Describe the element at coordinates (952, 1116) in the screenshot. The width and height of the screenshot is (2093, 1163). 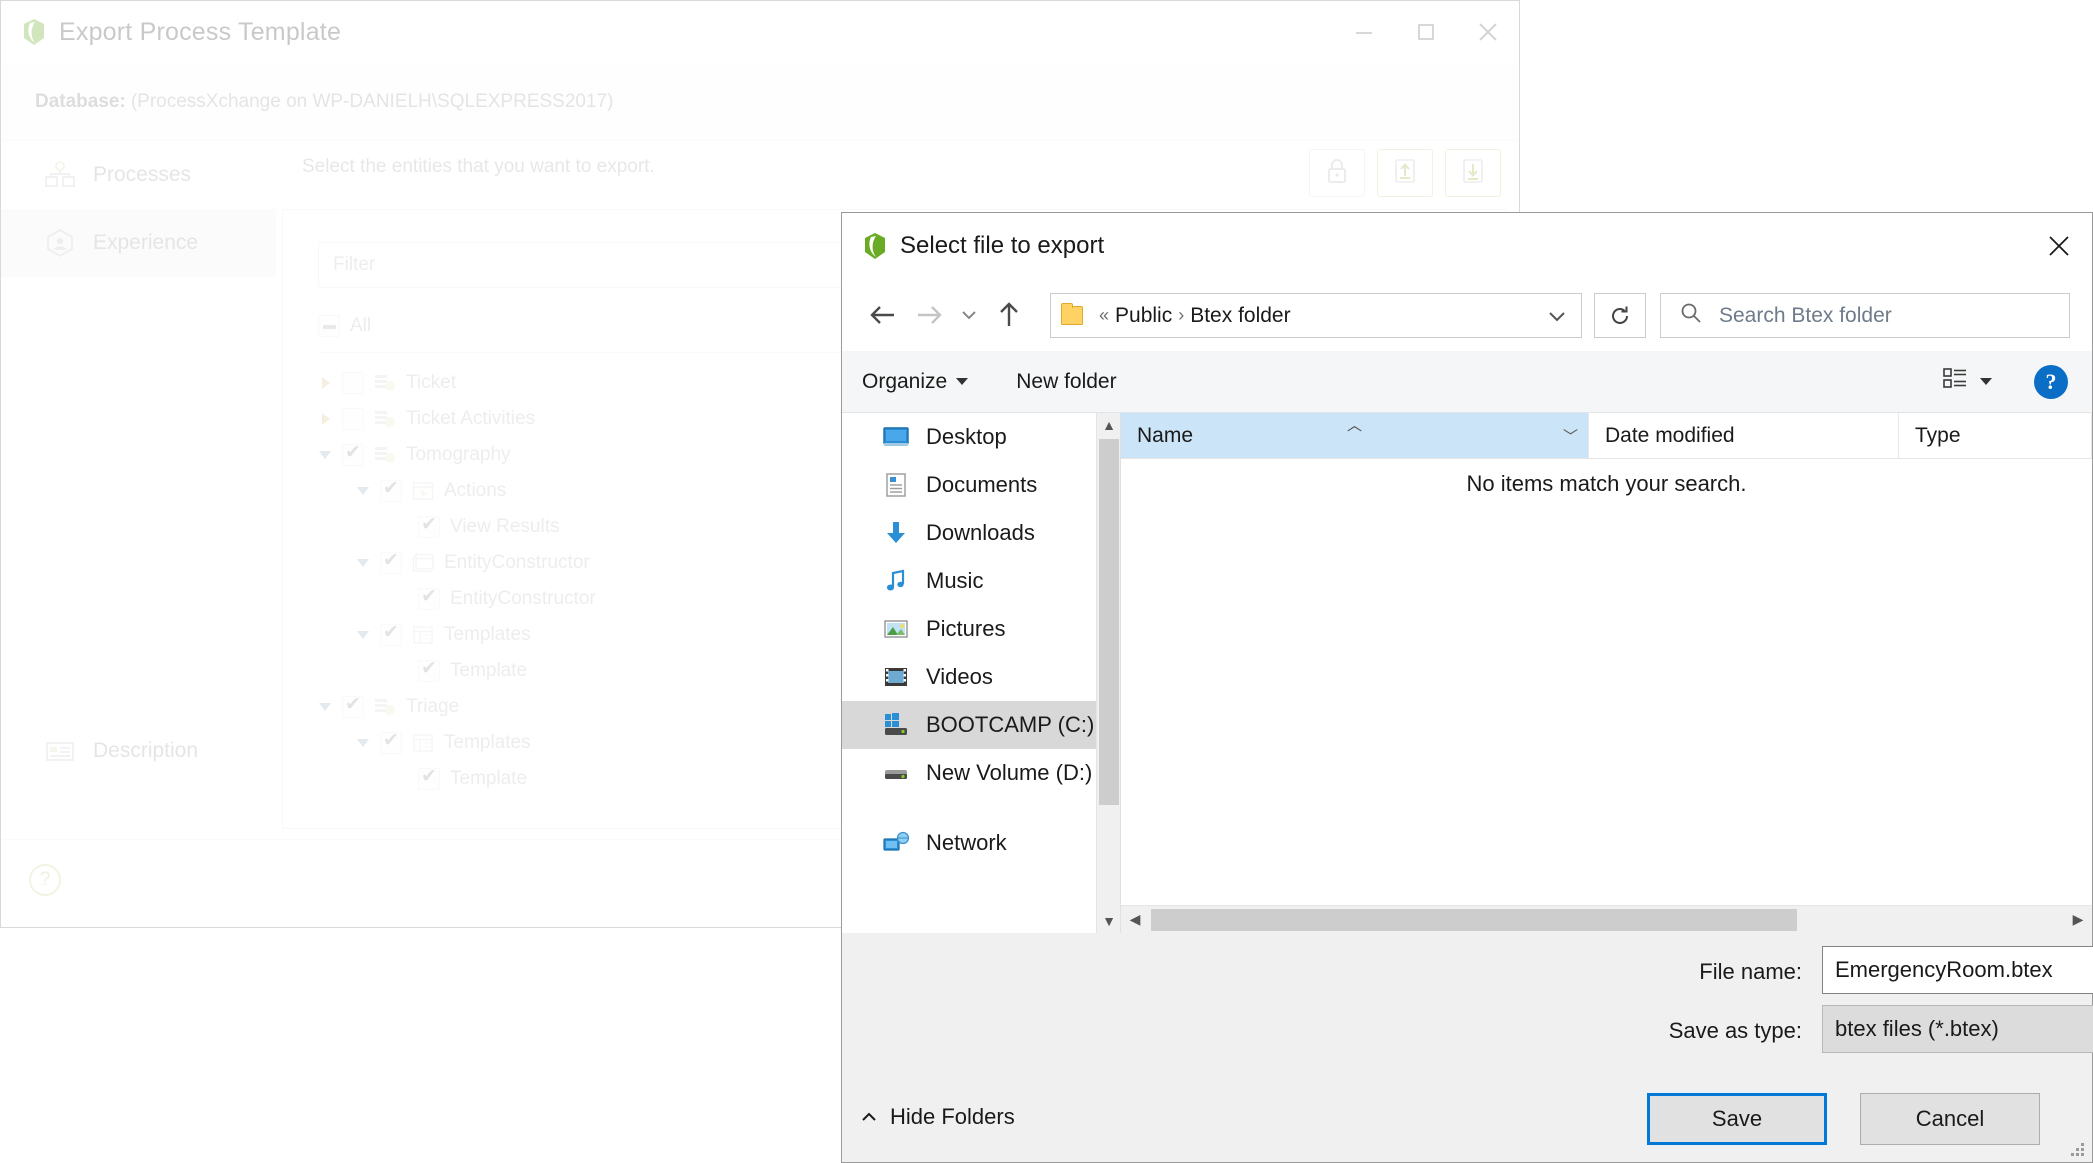
I see `hide-folders-label: Hide Folders` at that location.